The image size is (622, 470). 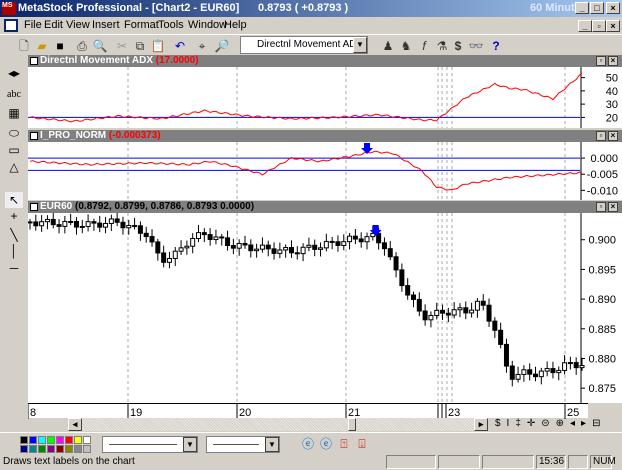 I want to click on scroll-left-button: ◂, so click(x=75, y=424).